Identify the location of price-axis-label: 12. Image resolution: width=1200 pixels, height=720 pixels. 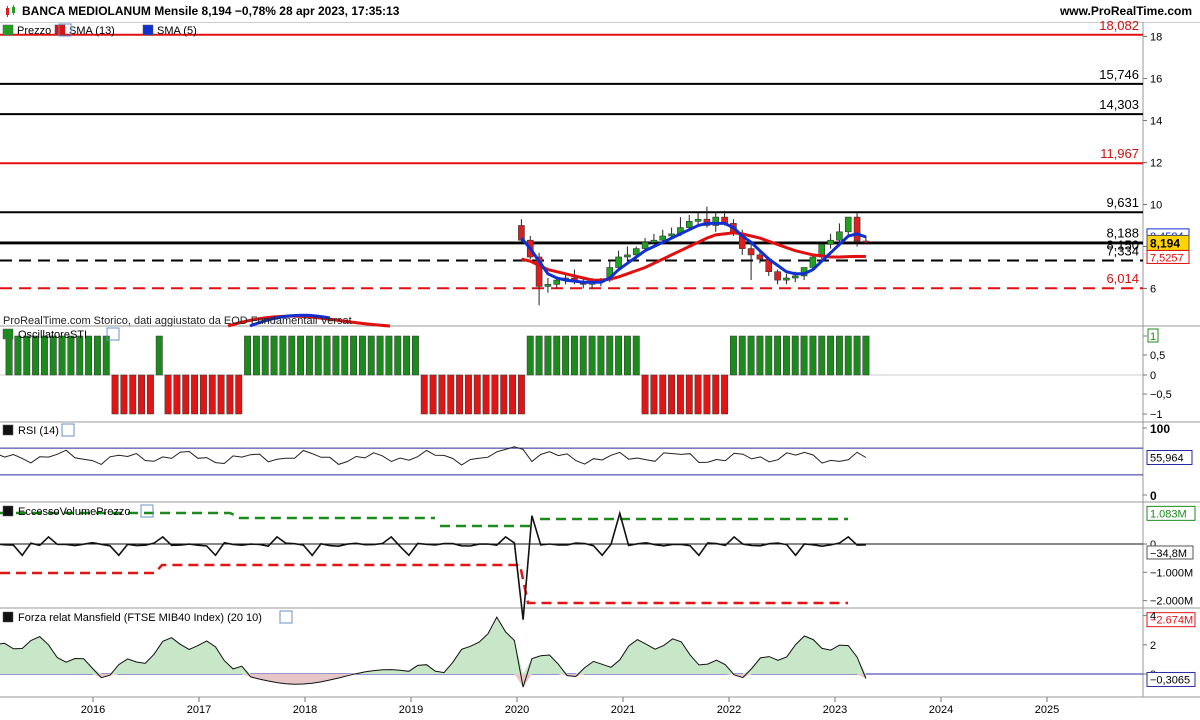
(1156, 164).